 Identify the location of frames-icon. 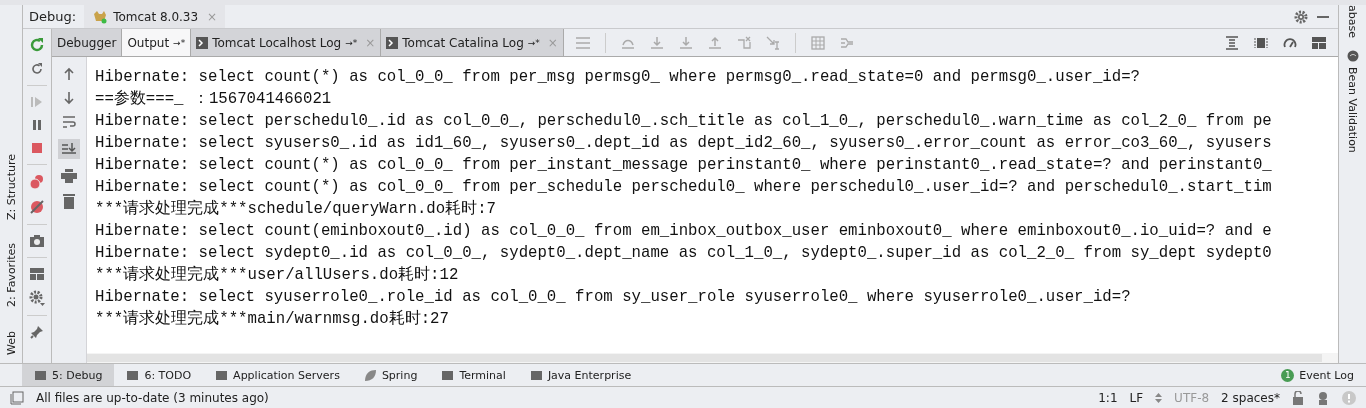
(1261, 42).